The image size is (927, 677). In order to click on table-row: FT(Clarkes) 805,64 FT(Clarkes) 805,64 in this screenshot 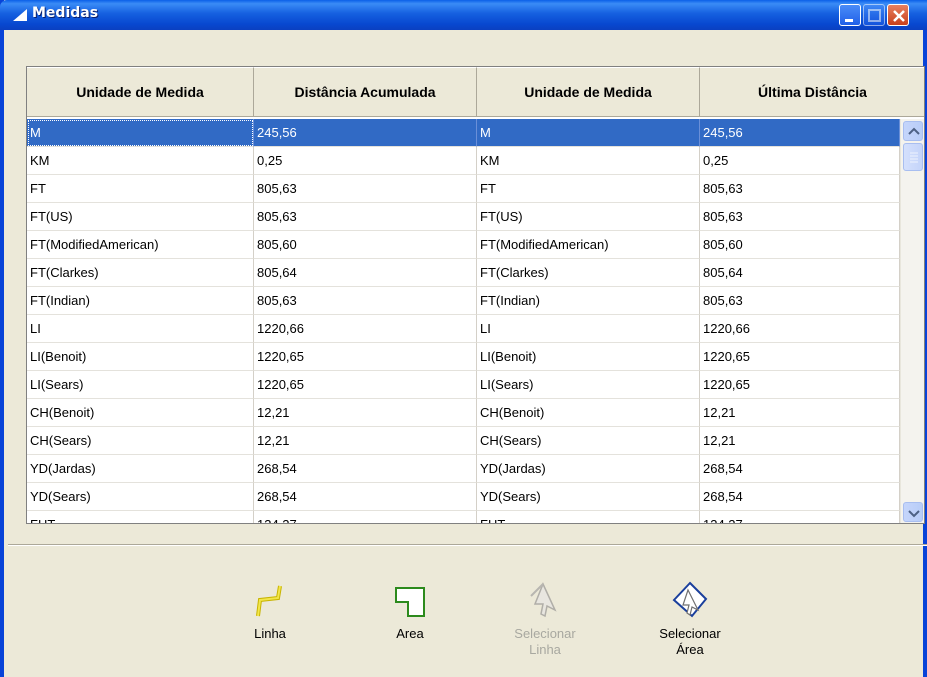, I will do `click(463, 273)`.